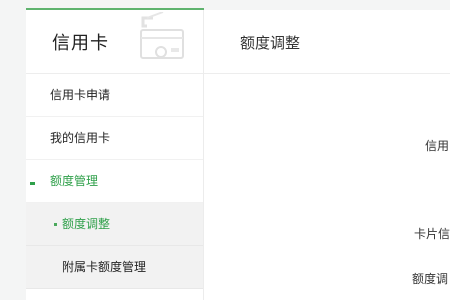  Describe the element at coordinates (432, 234) in the screenshot. I see `form-label-card-info: 卡片信` at that location.